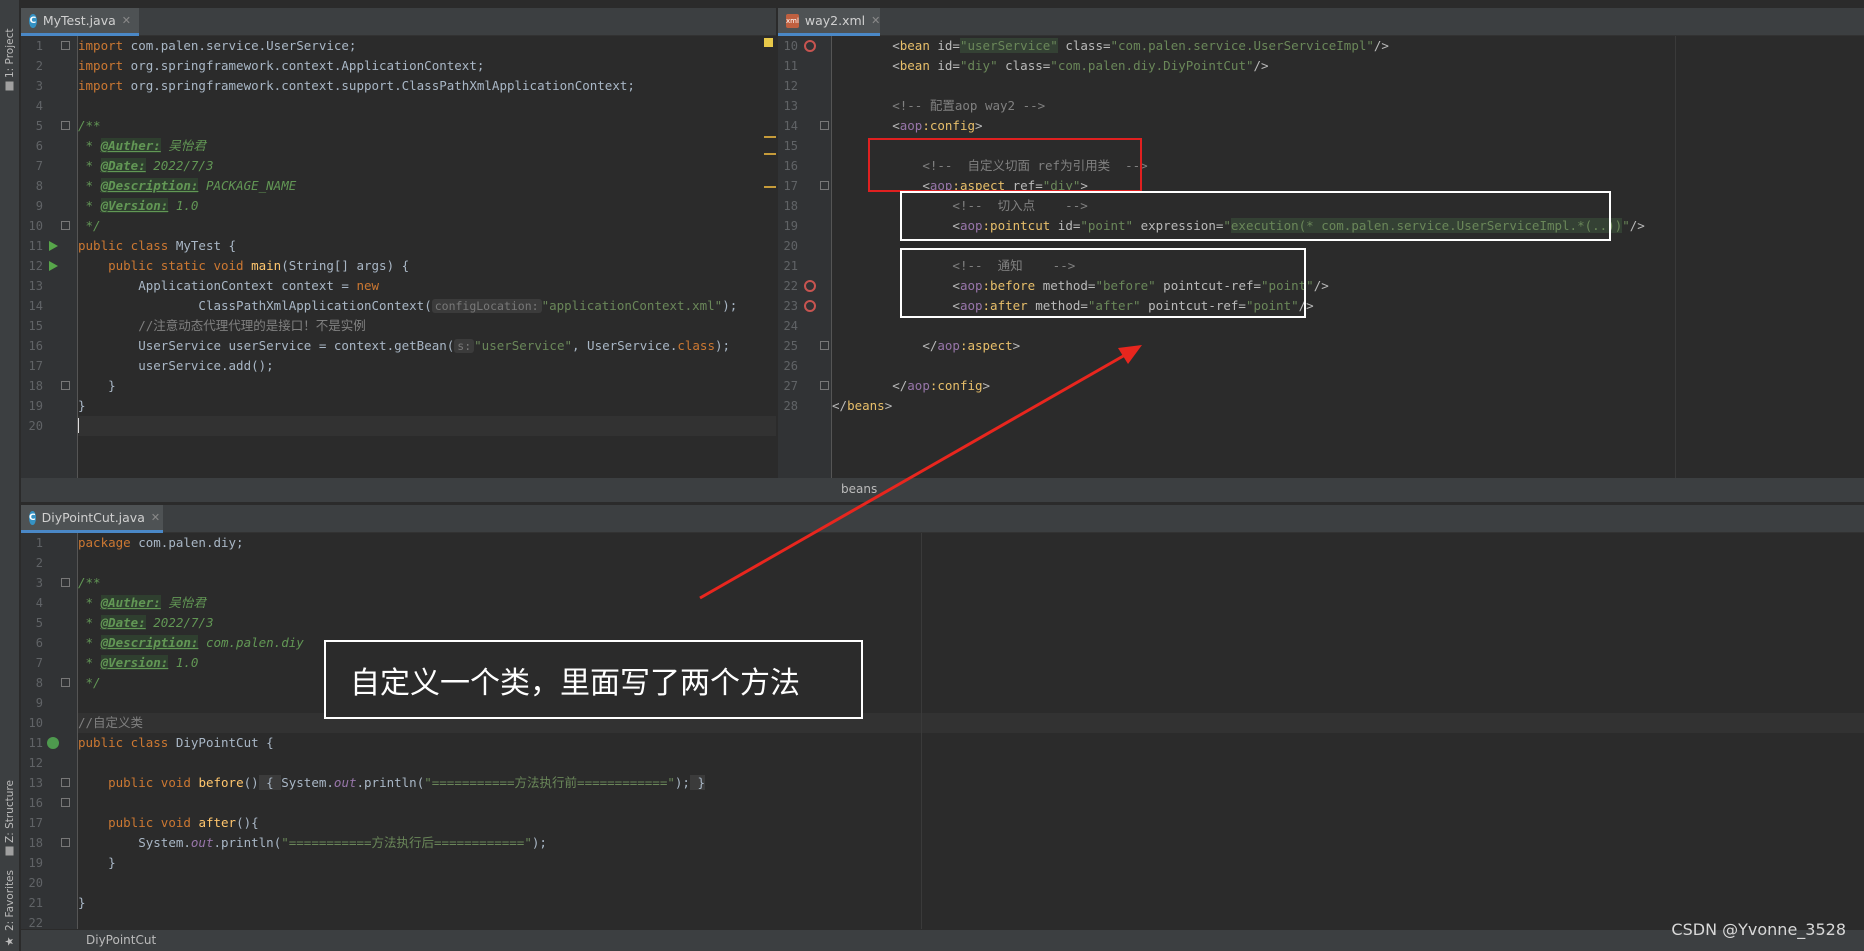 This screenshot has height=951, width=1864. Describe the element at coordinates (920, 472) in the screenshot. I see `annotation-arrow` at that location.